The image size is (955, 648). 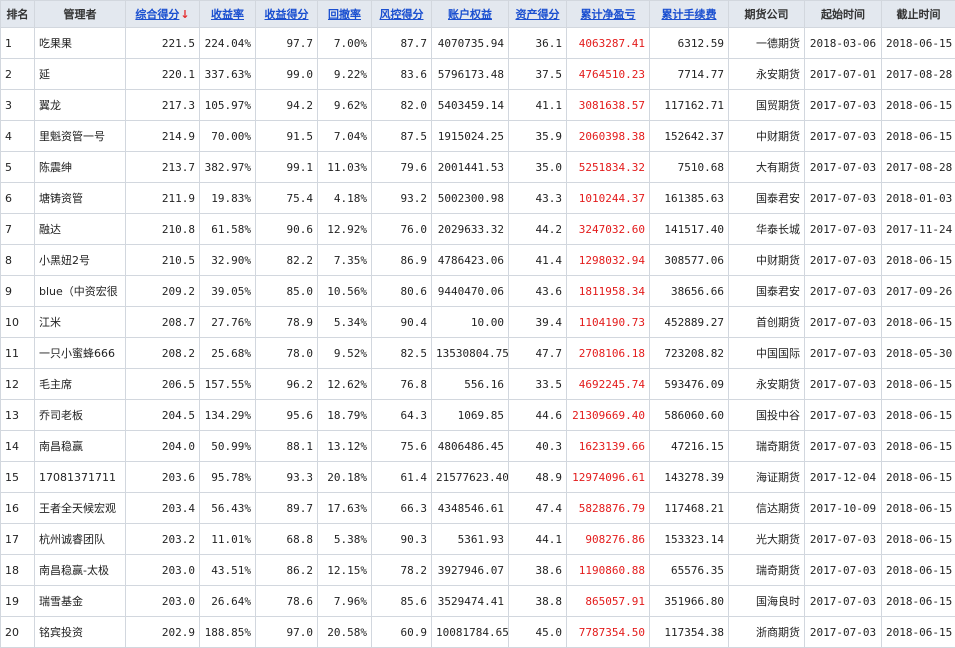 I want to click on header-total-score-label: 综合得分, so click(x=157, y=14).